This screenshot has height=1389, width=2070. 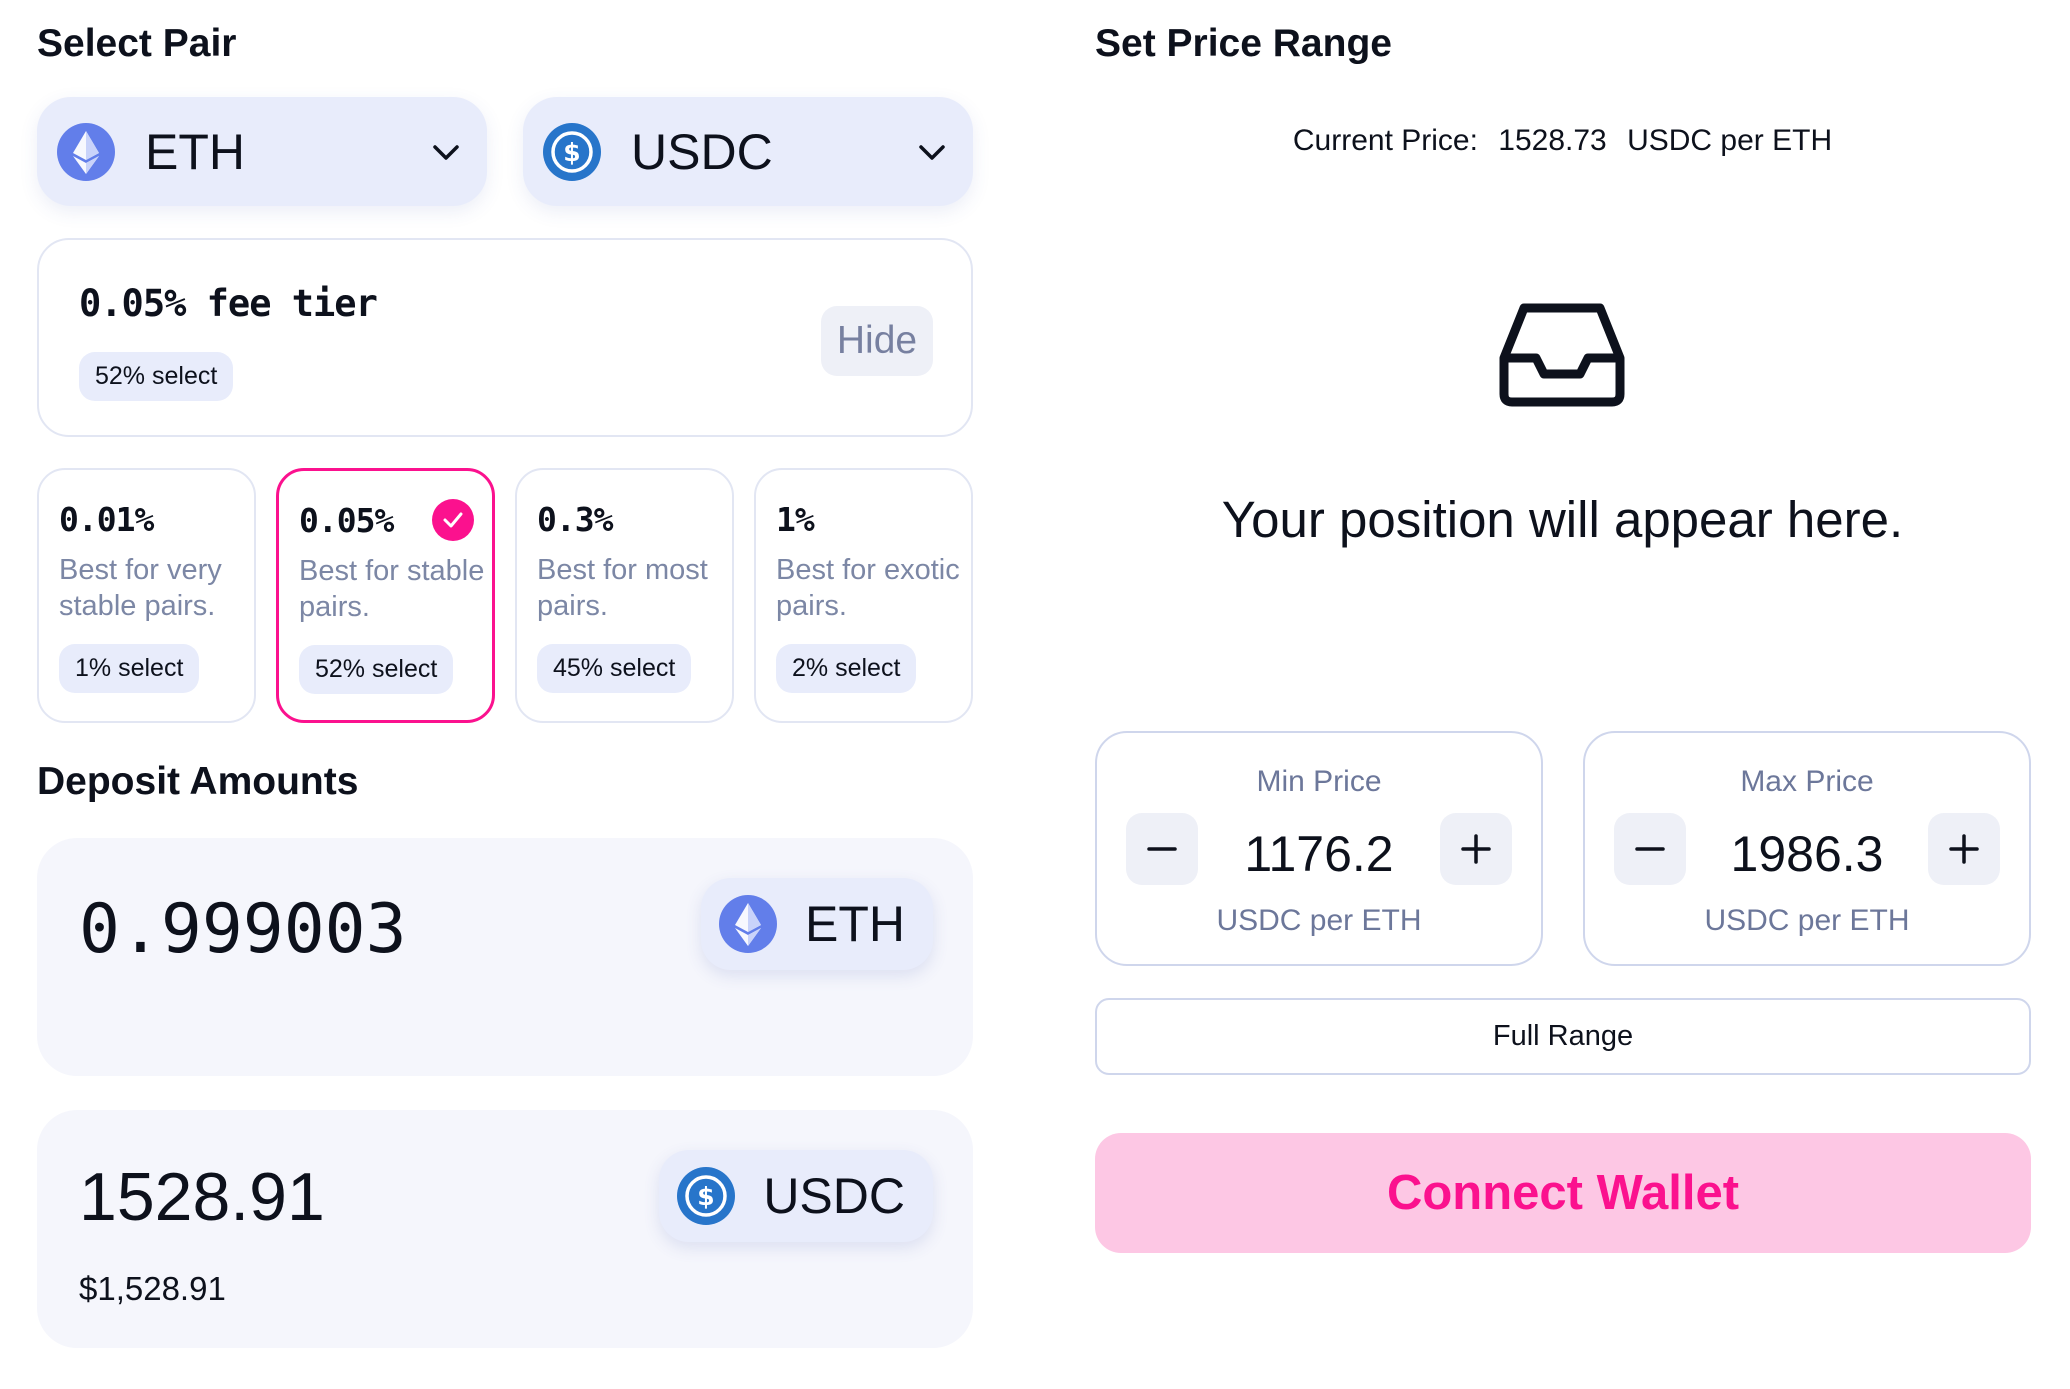 What do you see at coordinates (855, 924) in the screenshot?
I see `deposit-eth-symbol: ETH` at bounding box center [855, 924].